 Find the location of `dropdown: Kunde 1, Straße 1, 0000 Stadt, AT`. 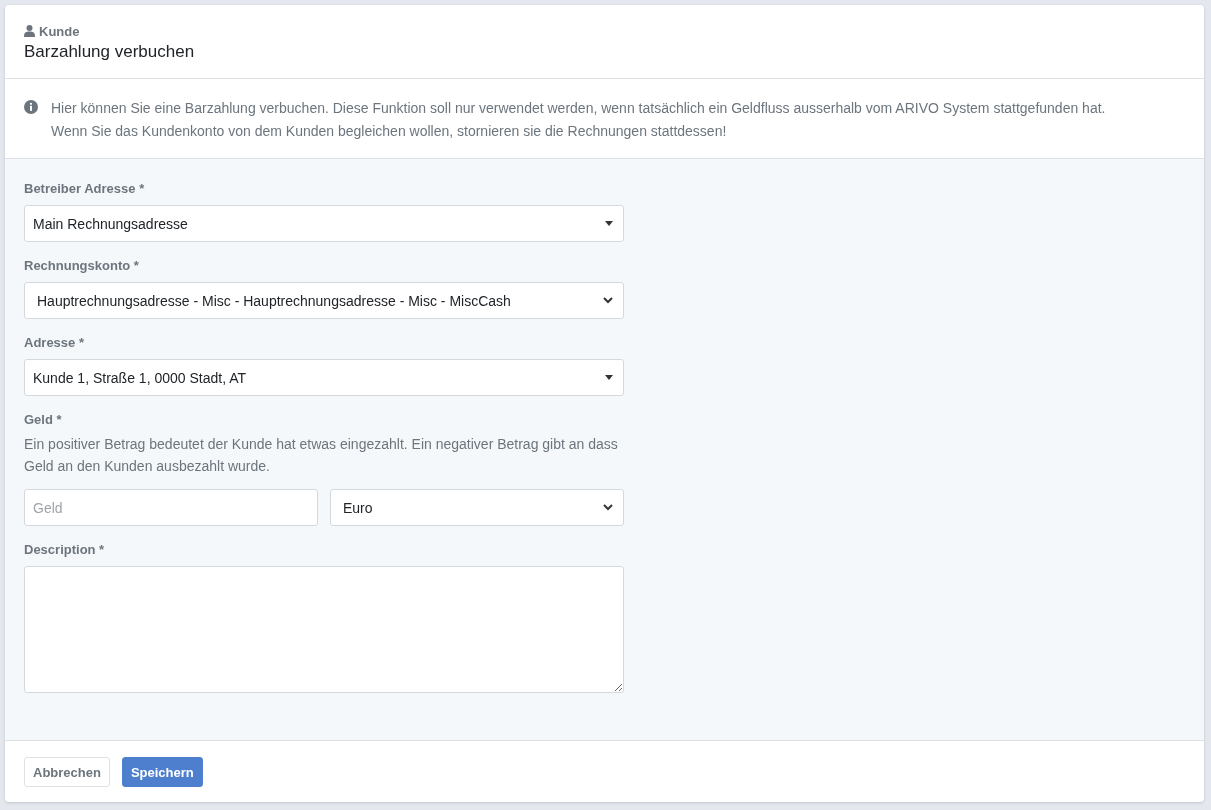

dropdown: Kunde 1, Straße 1, 0000 Stadt, AT is located at coordinates (324, 377).